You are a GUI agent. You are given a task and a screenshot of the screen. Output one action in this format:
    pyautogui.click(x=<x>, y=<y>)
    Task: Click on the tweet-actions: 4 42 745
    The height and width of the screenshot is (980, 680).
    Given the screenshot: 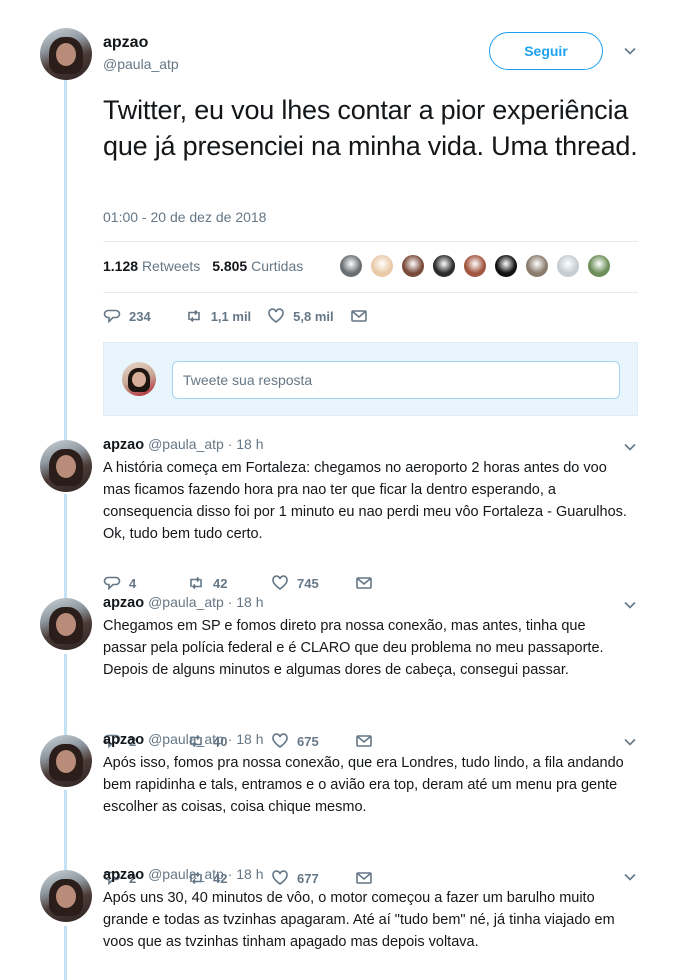 What is the action you would take?
    pyautogui.click(x=238, y=583)
    